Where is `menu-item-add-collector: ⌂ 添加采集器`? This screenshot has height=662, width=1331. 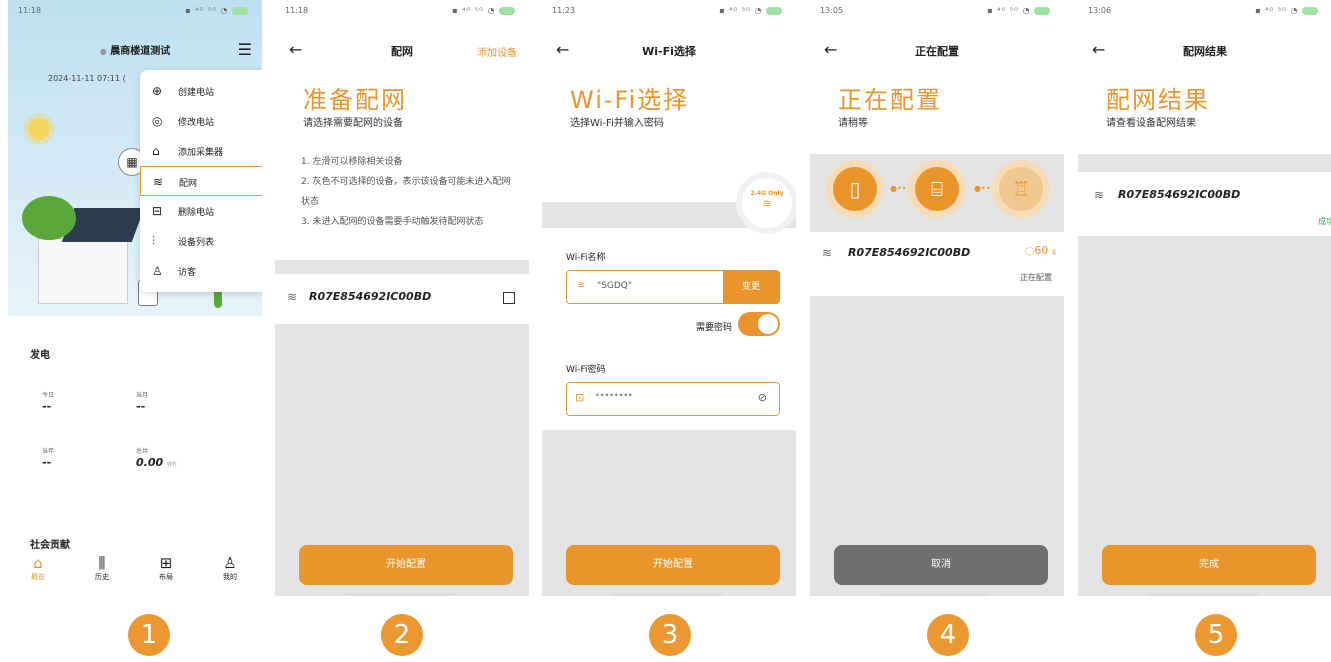
menu-item-add-collector: ⌂ 添加采集器 is located at coordinates (201, 151).